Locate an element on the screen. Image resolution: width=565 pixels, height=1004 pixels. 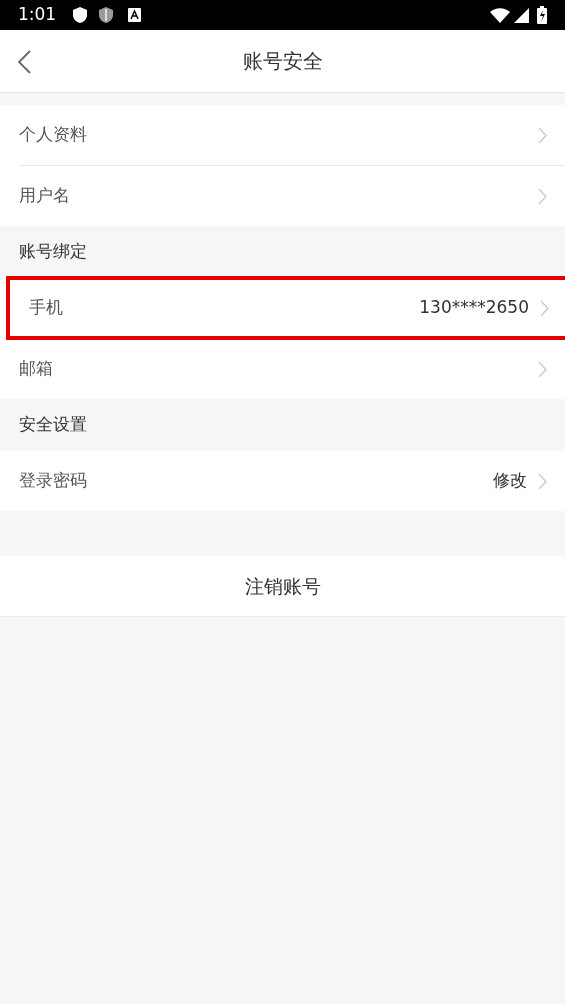
row-value: 130****2650 is located at coordinates (474, 308).